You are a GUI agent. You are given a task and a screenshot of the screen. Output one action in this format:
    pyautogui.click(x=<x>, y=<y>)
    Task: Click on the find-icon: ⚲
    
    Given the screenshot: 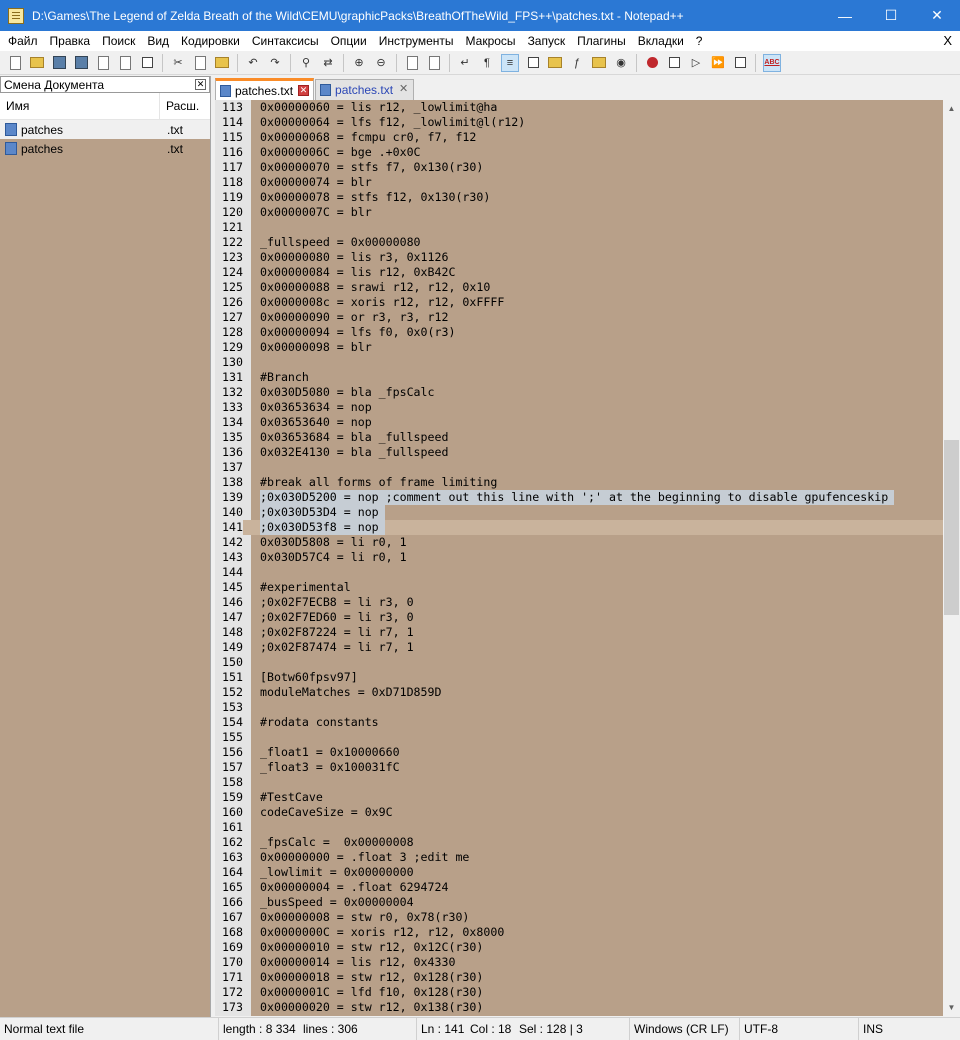 What is the action you would take?
    pyautogui.click(x=306, y=63)
    